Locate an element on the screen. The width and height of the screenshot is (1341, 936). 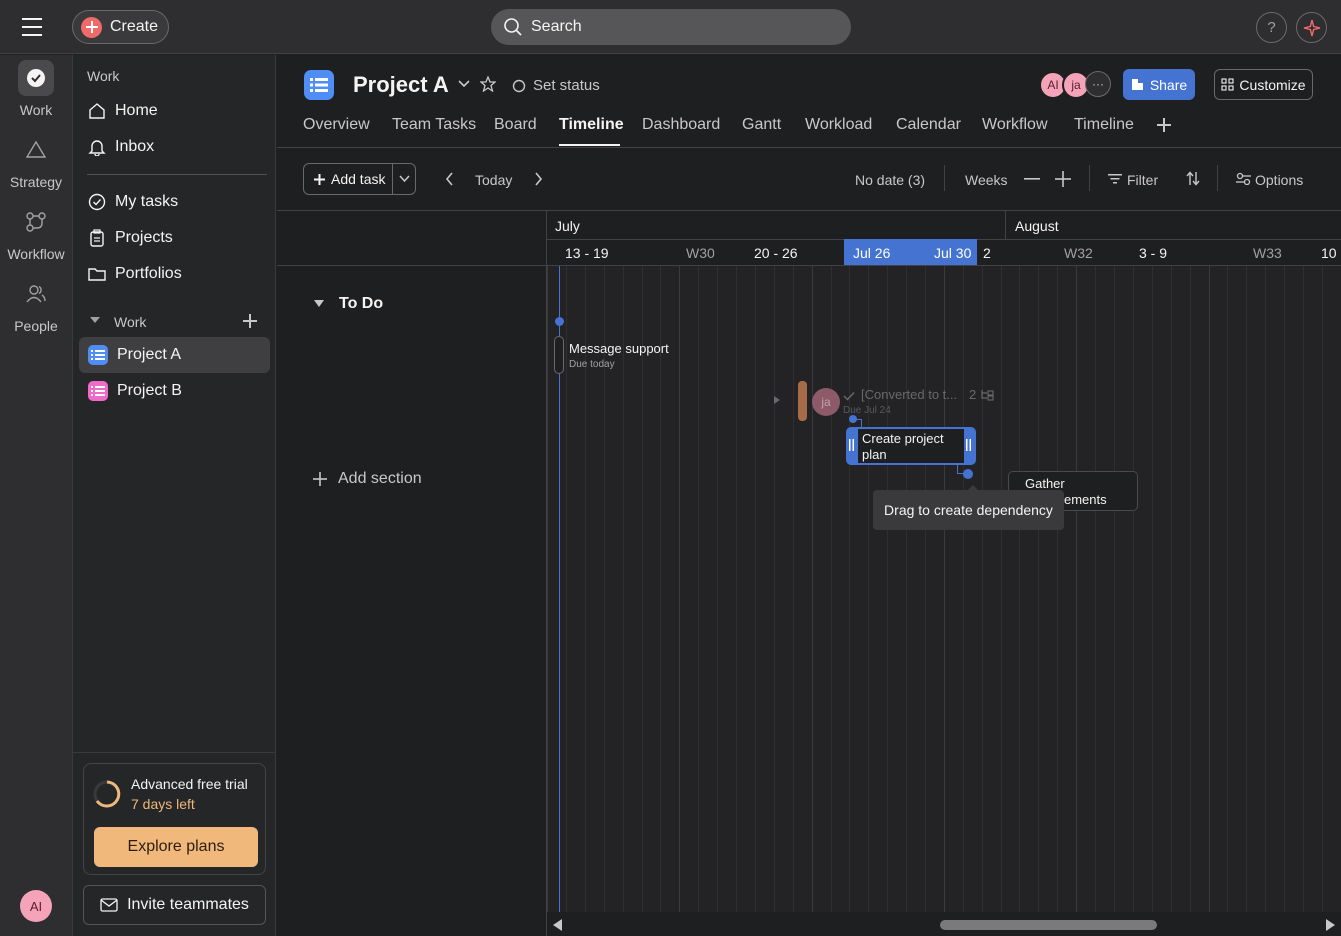
sidebar-item-my-tasks: My tasks is located at coordinates (174, 202).